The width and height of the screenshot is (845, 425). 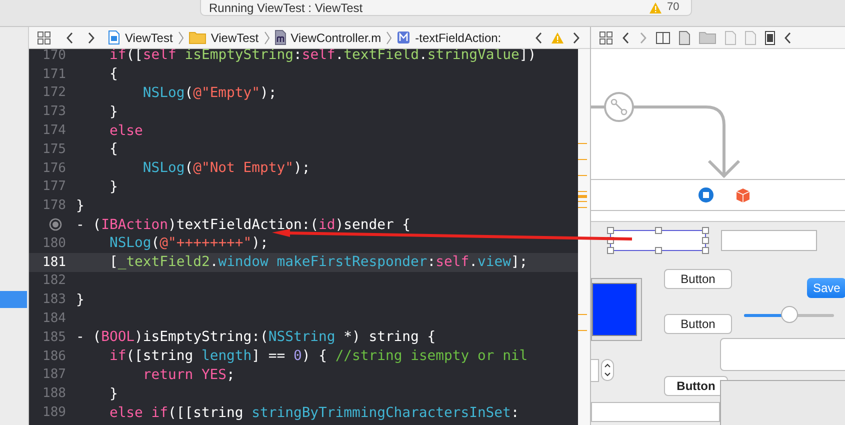 What do you see at coordinates (54, 74) in the screenshot?
I see `line-number: 171` at bounding box center [54, 74].